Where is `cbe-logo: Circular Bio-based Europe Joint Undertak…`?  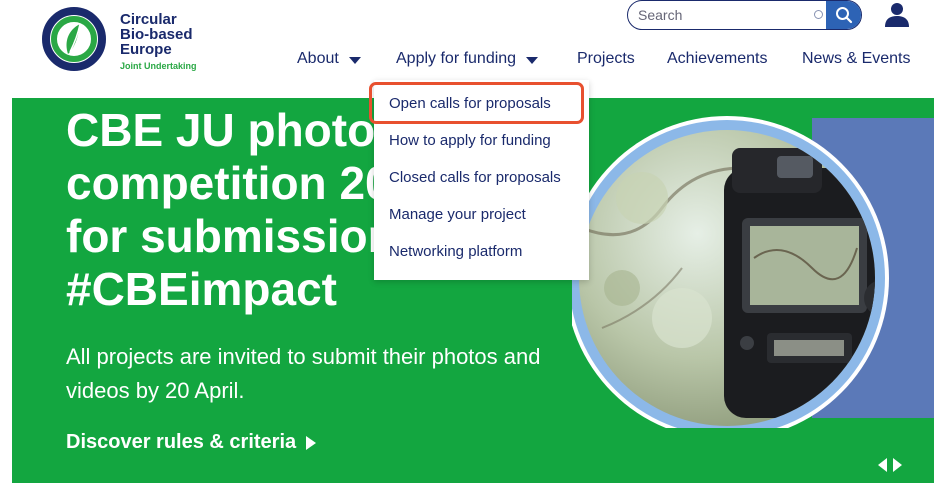
cbe-logo: Circular Bio-based Europe Joint Undertak… is located at coordinates (125, 39).